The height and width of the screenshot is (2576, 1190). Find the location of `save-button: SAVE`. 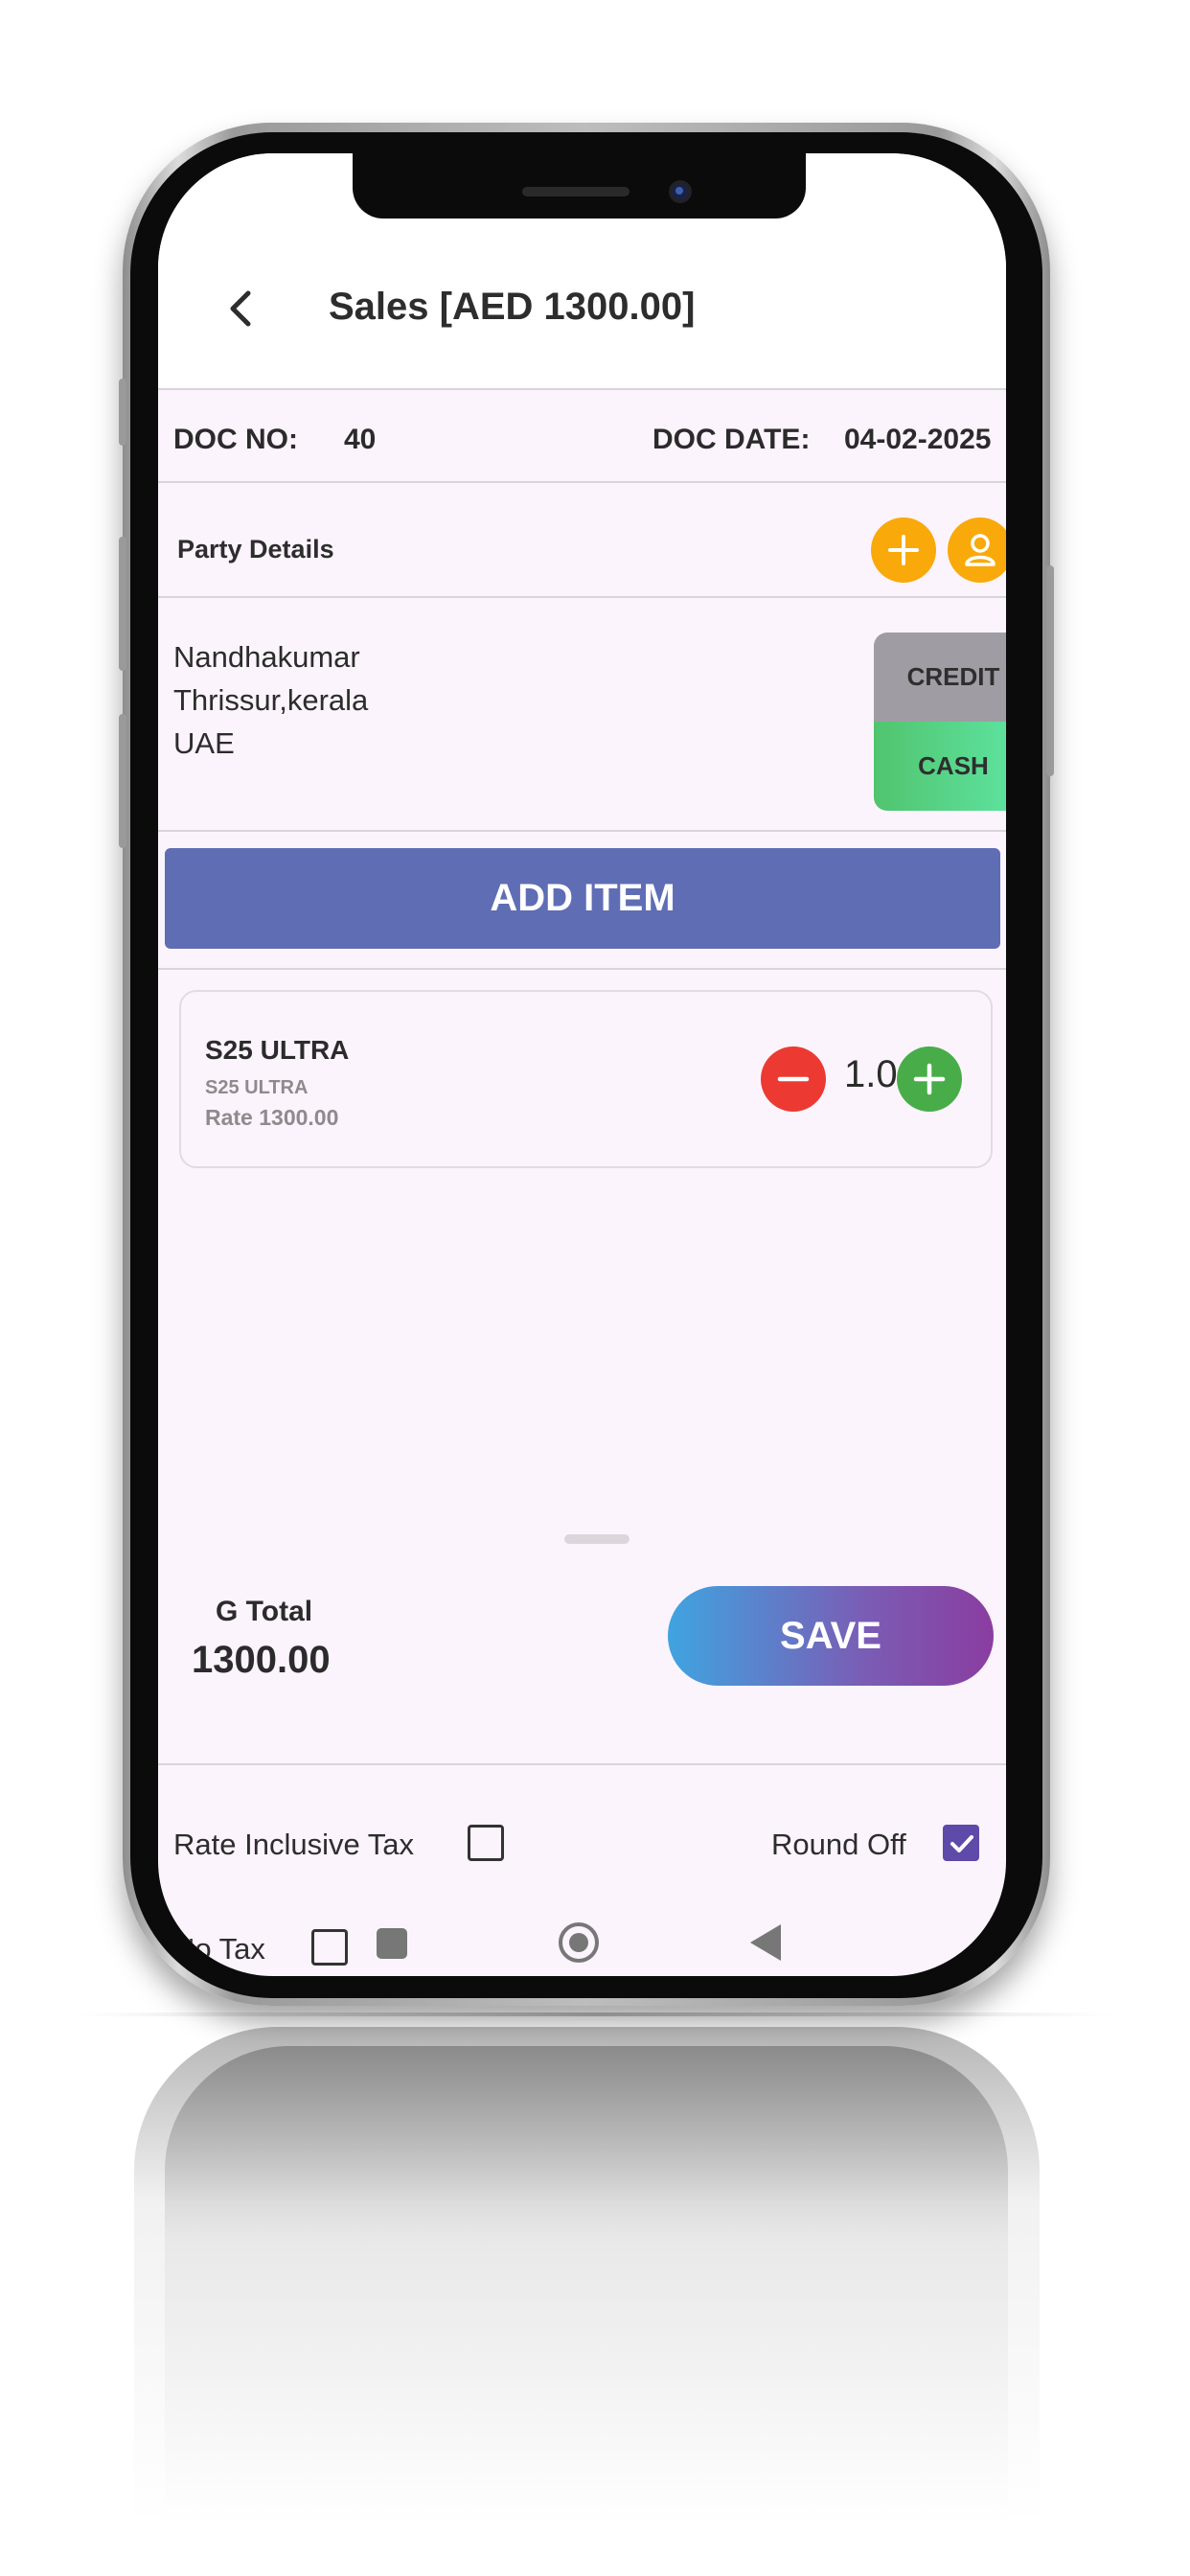

save-button: SAVE is located at coordinates (831, 1636).